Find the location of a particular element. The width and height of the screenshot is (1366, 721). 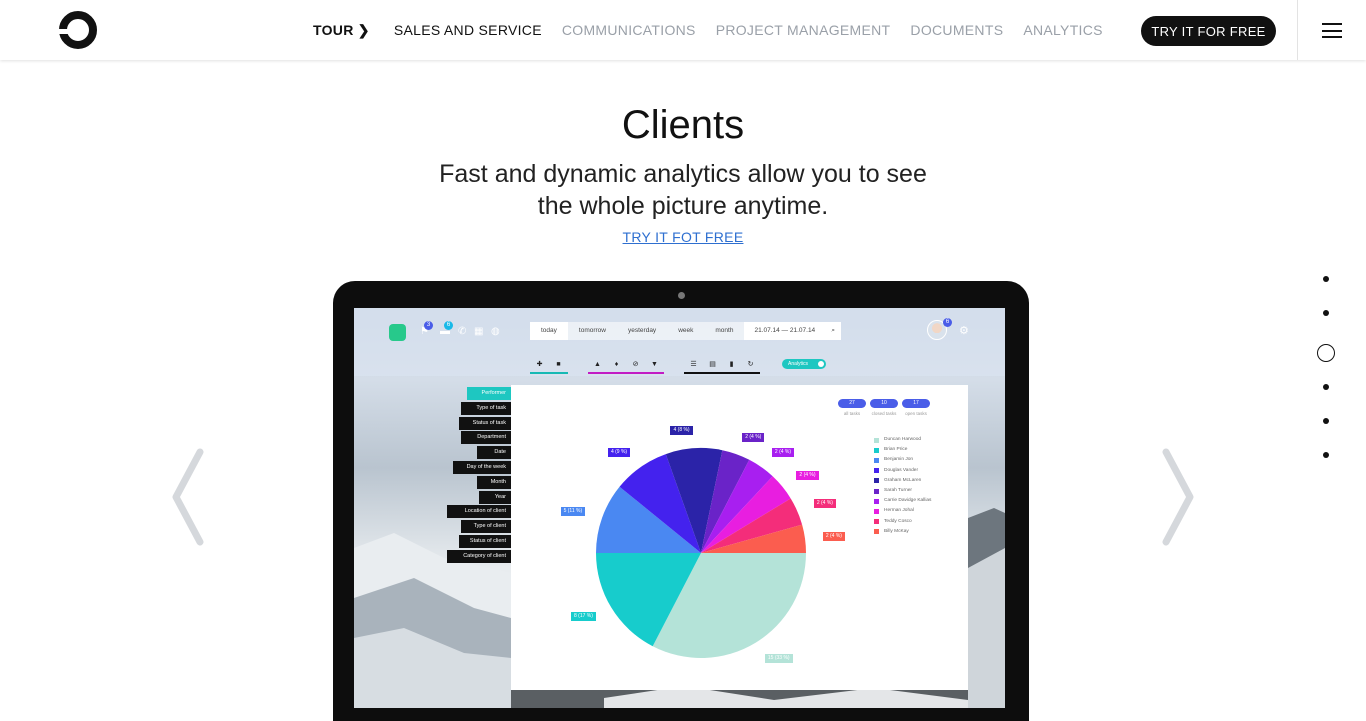

pie-data-label: 4 (9 %) is located at coordinates (619, 452).